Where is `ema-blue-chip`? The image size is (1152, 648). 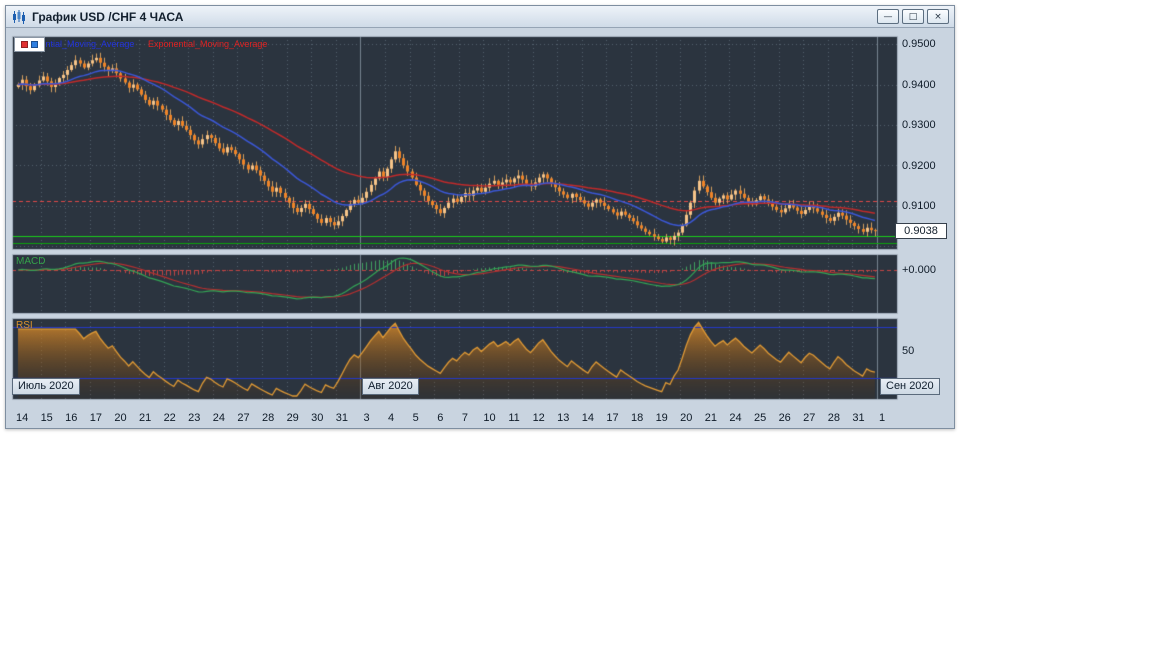 ema-blue-chip is located at coordinates (34, 44).